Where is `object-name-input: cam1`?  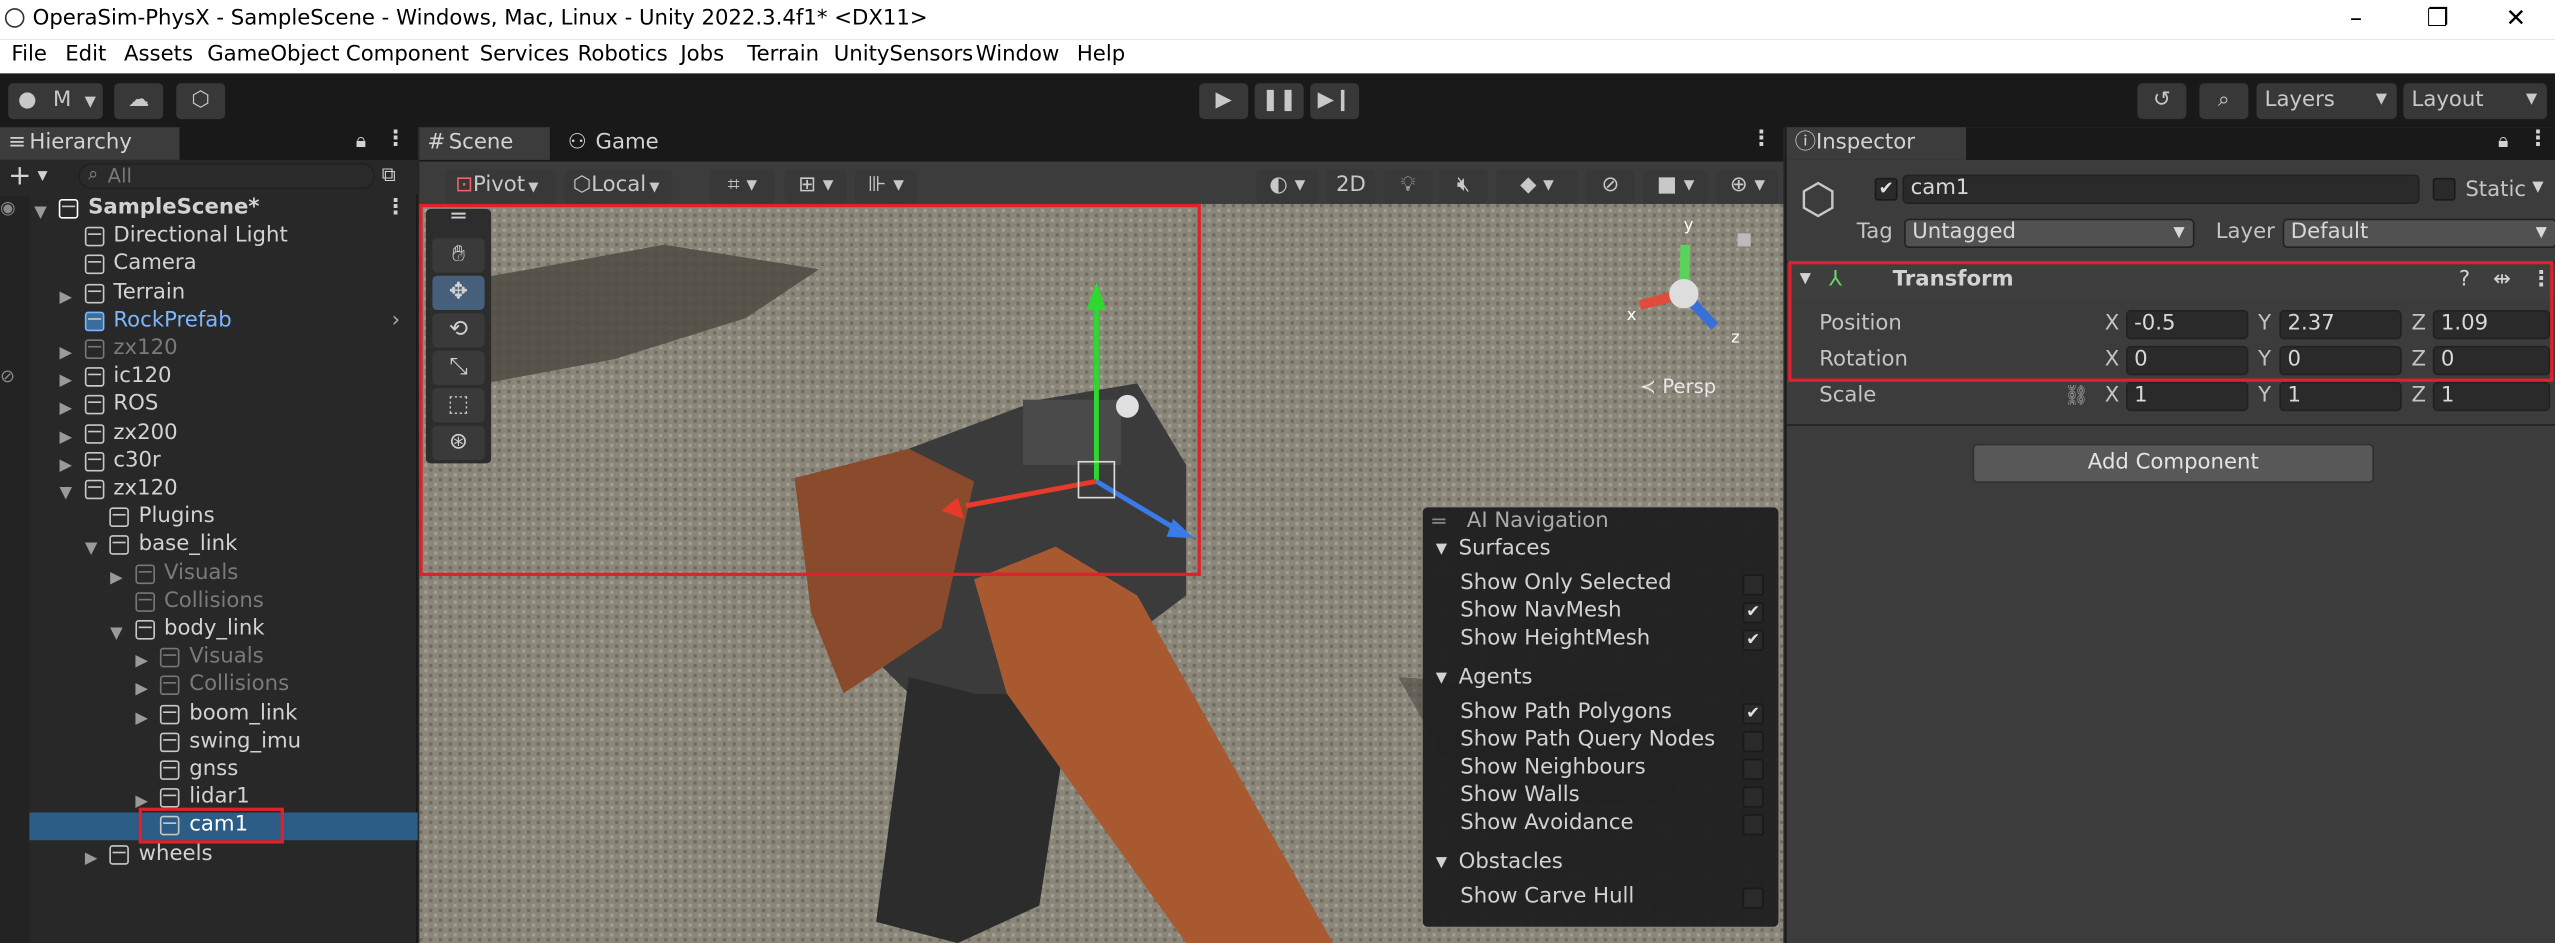
object-name-input: cam1 is located at coordinates (2161, 189).